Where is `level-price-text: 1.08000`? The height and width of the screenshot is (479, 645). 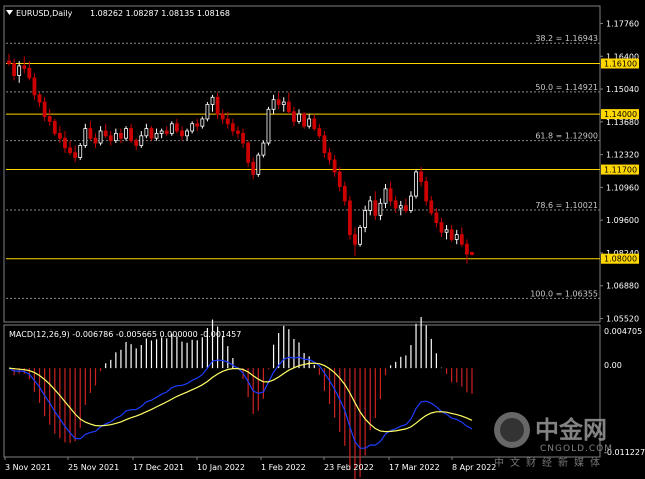
level-price-text: 1.08000 is located at coordinates (620, 259).